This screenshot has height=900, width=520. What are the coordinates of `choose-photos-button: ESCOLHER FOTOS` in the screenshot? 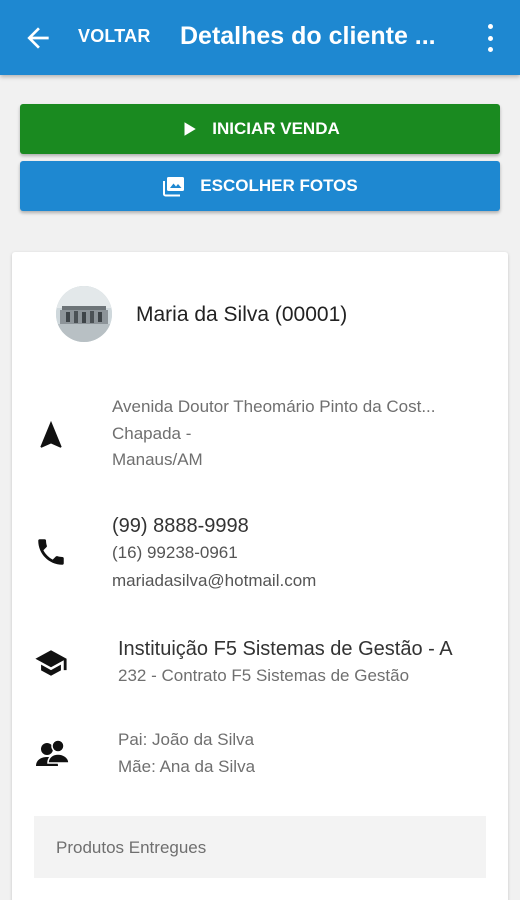 It's located at (260, 186).